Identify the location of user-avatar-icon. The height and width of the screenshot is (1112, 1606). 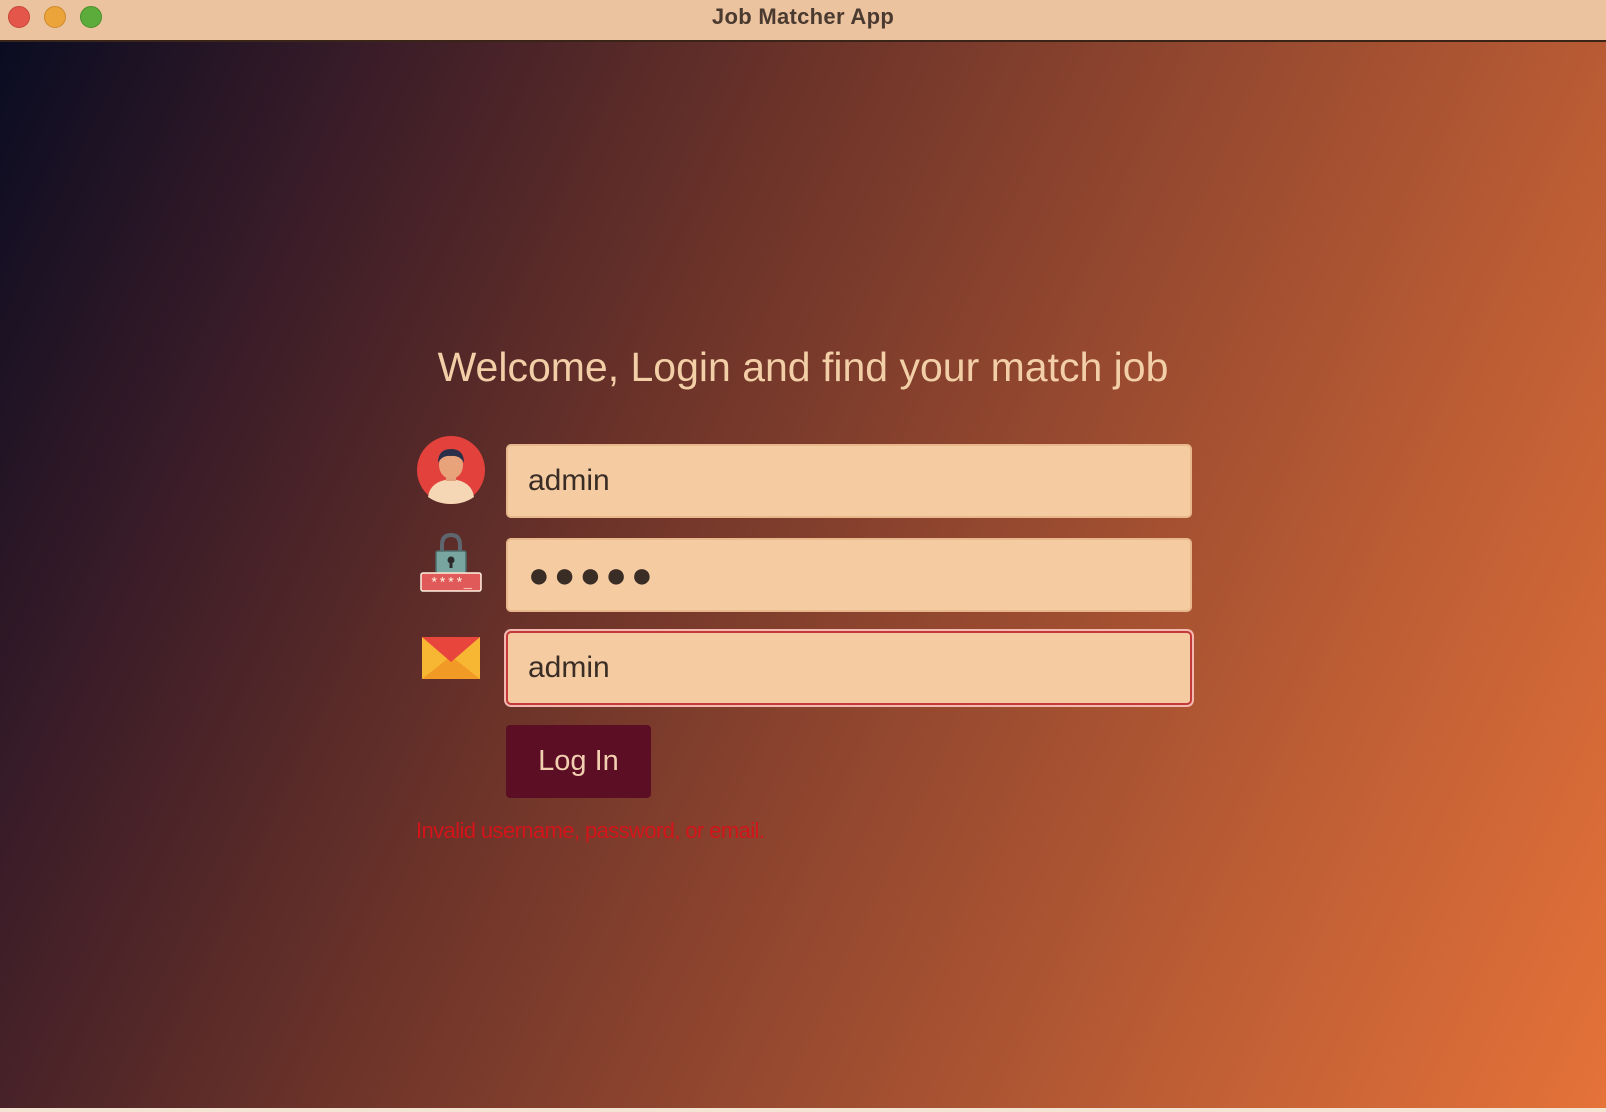
(451, 470).